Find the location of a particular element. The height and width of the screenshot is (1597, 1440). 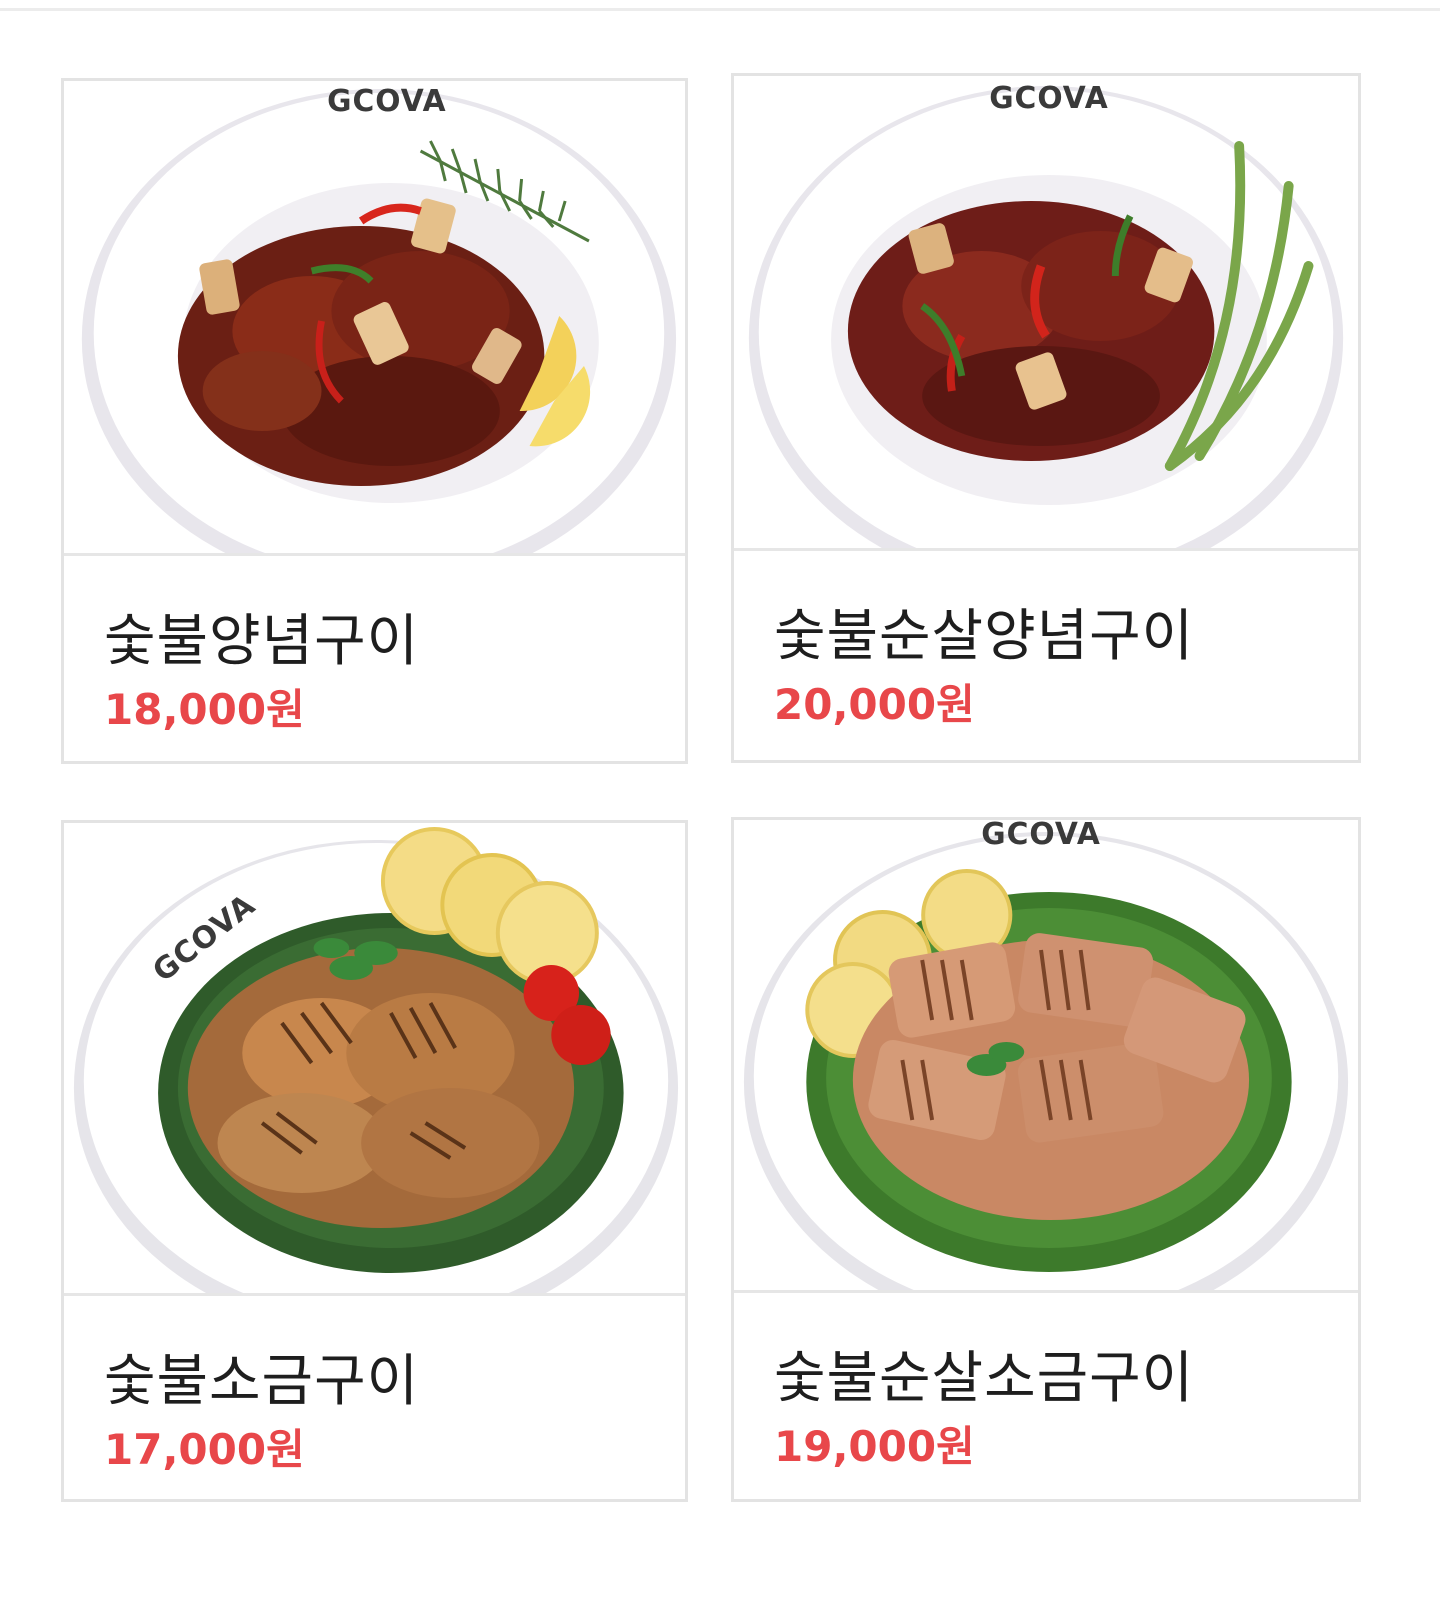

price-value: 20,000 is located at coordinates (855, 704).